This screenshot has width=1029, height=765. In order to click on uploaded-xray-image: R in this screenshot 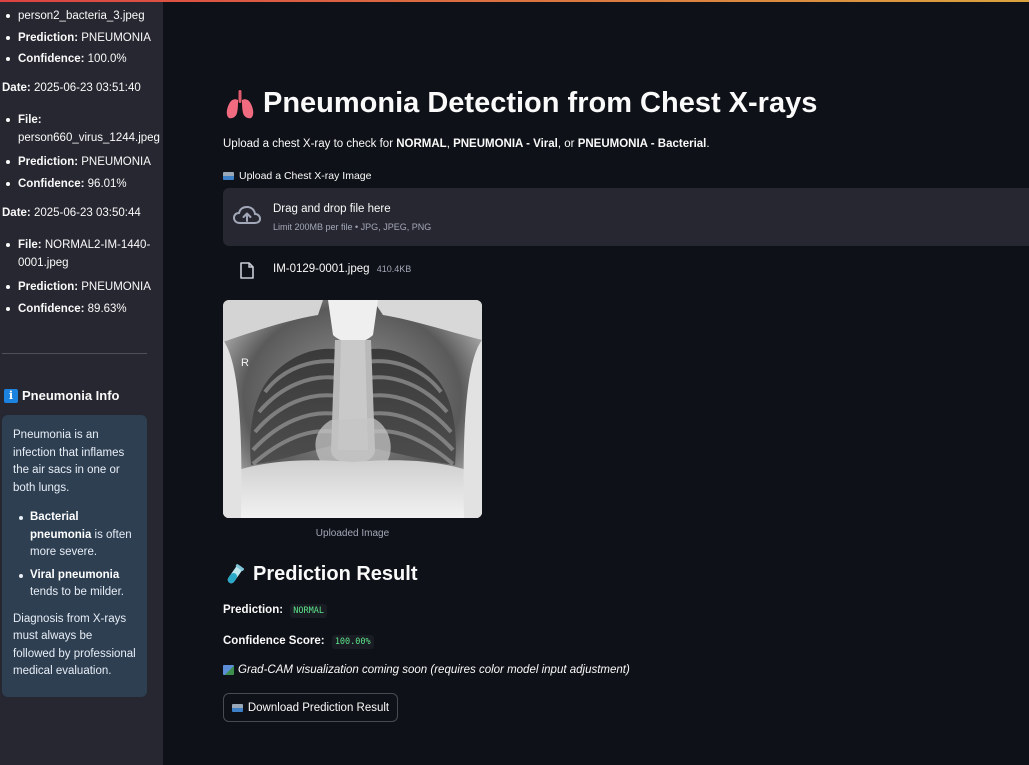, I will do `click(352, 409)`.